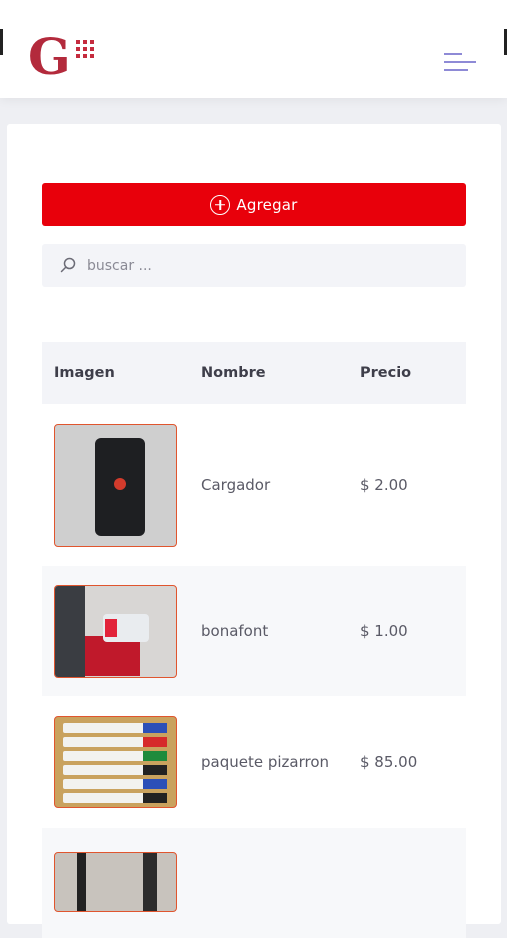 Image resolution: width=507 pixels, height=938 pixels. Describe the element at coordinates (253, 49) in the screenshot. I see `app-header: G` at that location.